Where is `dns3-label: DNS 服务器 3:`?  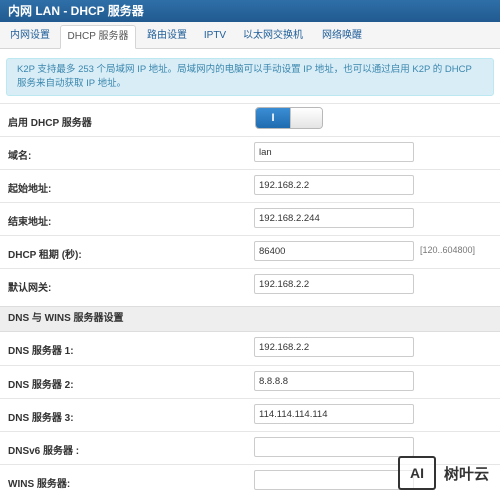 dns3-label: DNS 服务器 3: is located at coordinates (41, 418).